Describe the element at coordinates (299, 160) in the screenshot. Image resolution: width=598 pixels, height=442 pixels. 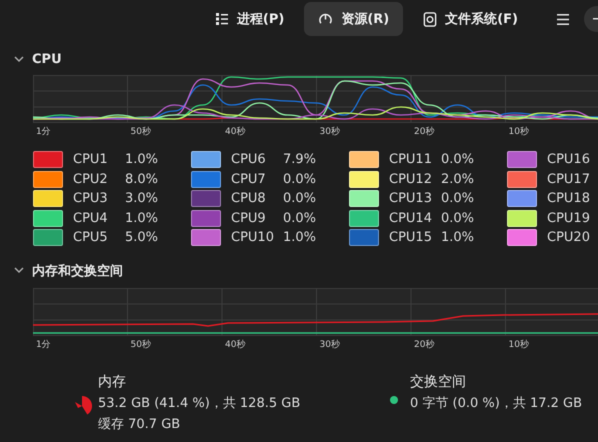
I see `cpu-usage: 7.9%` at that location.